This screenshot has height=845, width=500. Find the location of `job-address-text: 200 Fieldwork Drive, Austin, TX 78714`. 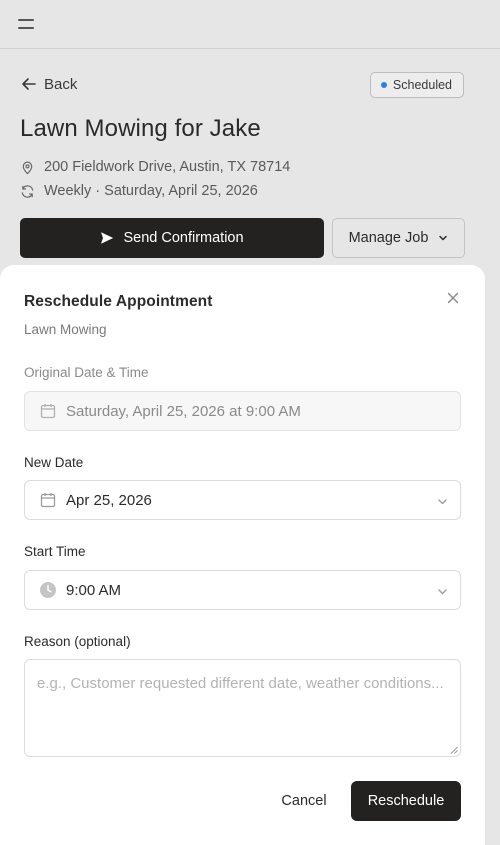

job-address-text: 200 Fieldwork Drive, Austin, TX 78714 is located at coordinates (167, 167).